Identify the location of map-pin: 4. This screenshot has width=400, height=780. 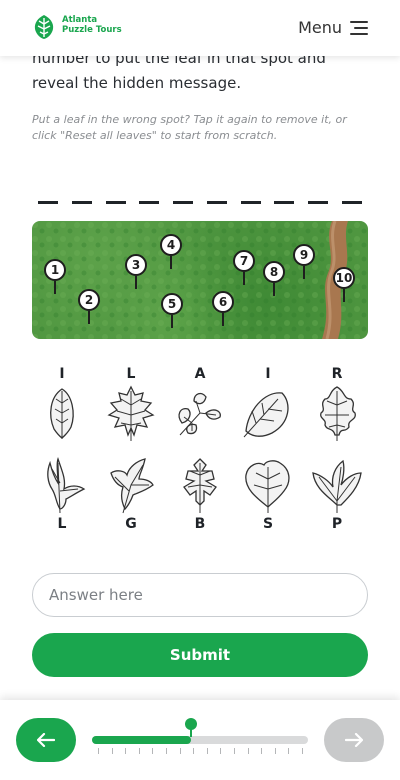
(172, 251).